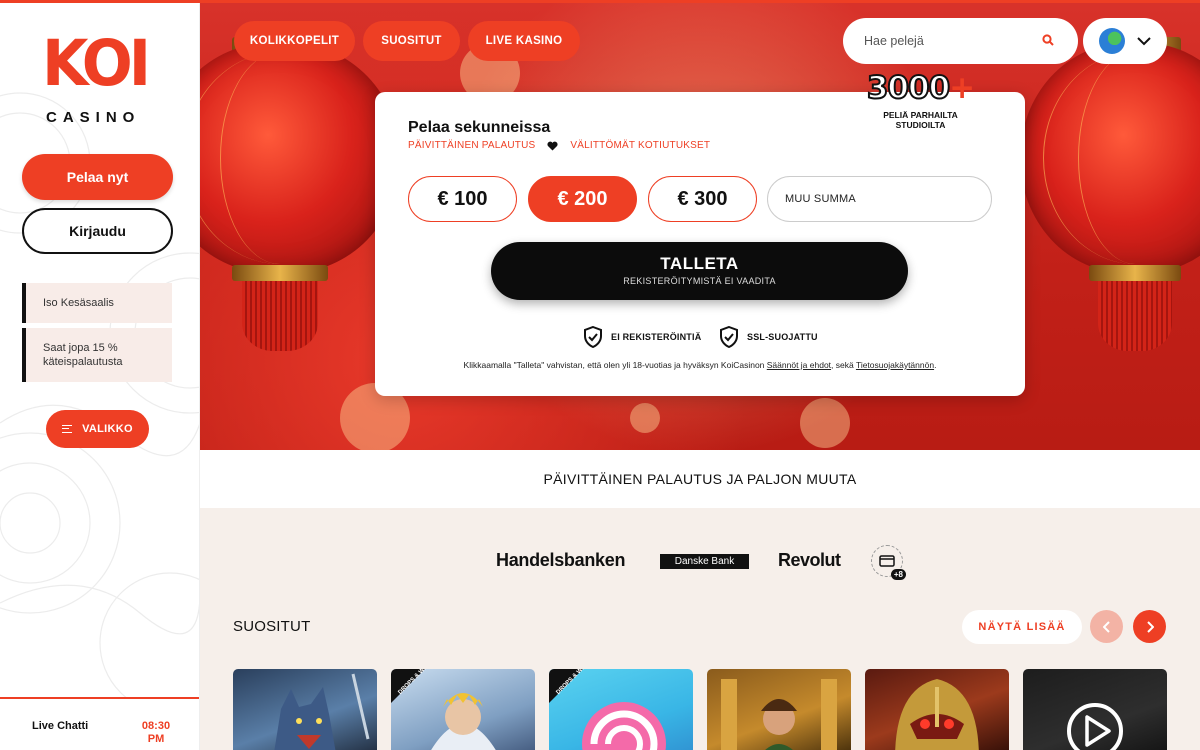 This screenshot has width=1200, height=750. I want to click on show-more-button: NÄYTÄ LISÄÄ, so click(1022, 627).